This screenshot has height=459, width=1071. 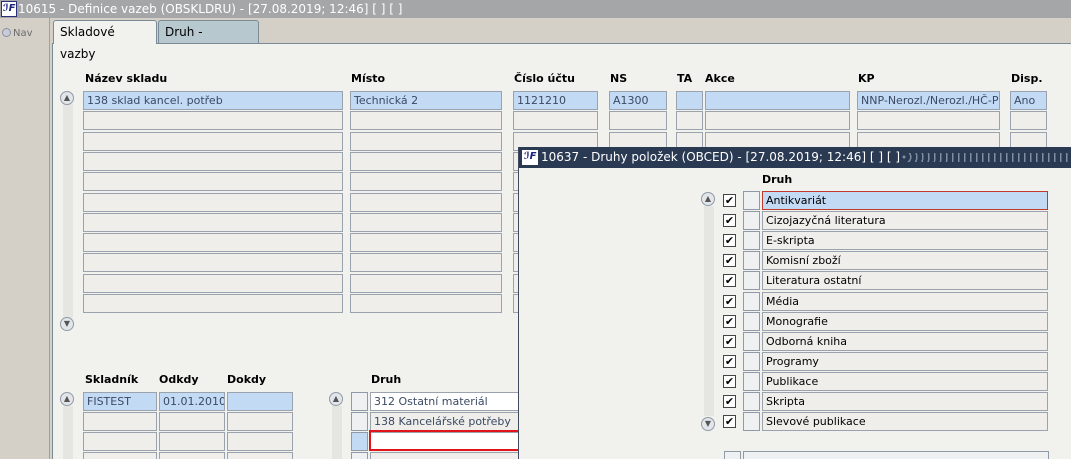 What do you see at coordinates (260, 401) in the screenshot?
I see `cell-dokdy` at bounding box center [260, 401].